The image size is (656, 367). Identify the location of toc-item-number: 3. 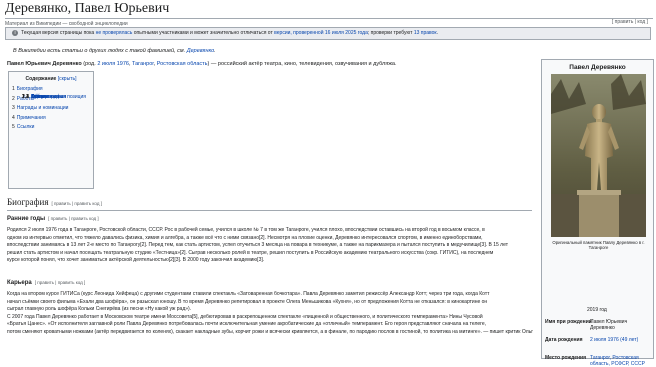
(13, 108).